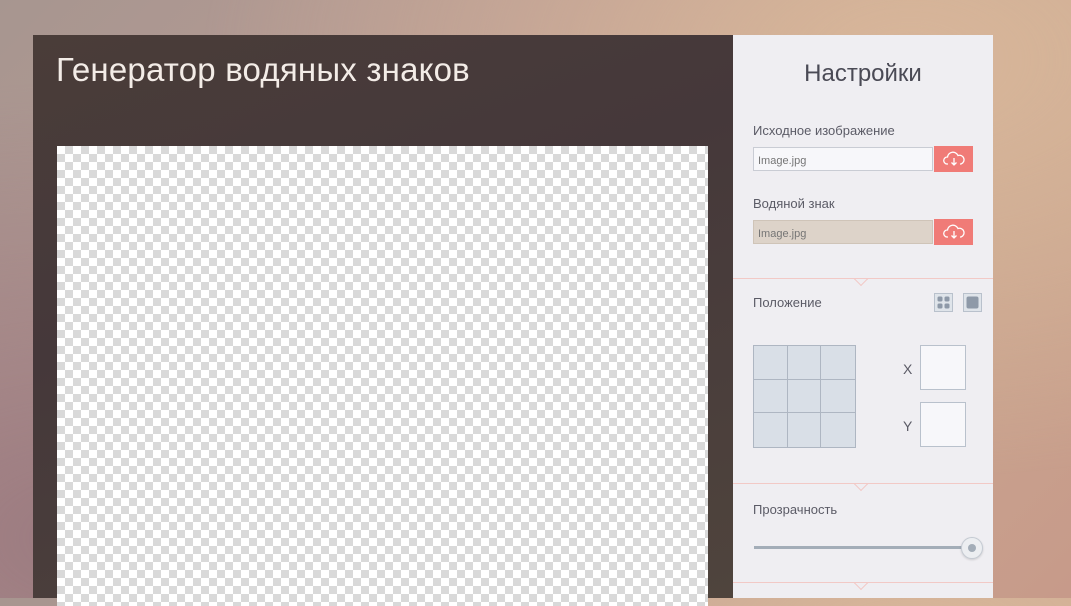  What do you see at coordinates (804, 363) in the screenshot?
I see `position-cell-top-center` at bounding box center [804, 363].